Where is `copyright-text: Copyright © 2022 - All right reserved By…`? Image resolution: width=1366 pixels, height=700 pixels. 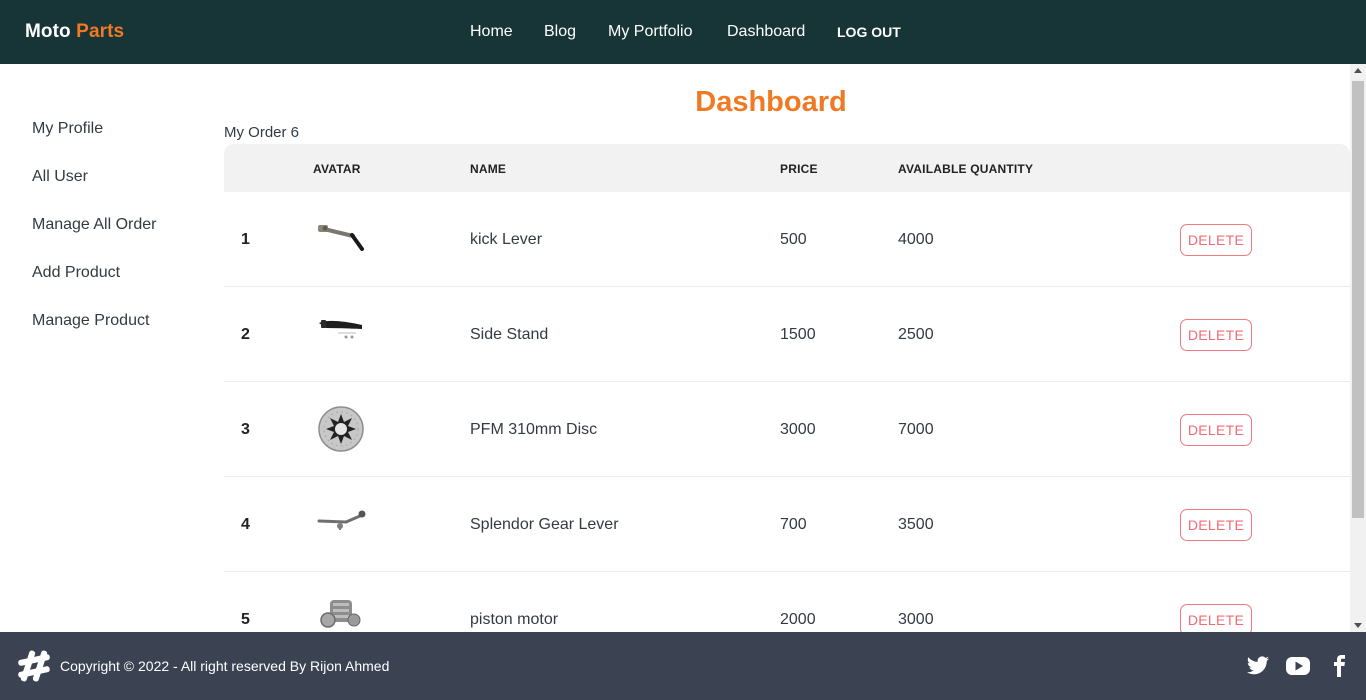 copyright-text: Copyright © 2022 - All right reserved By… is located at coordinates (225, 666).